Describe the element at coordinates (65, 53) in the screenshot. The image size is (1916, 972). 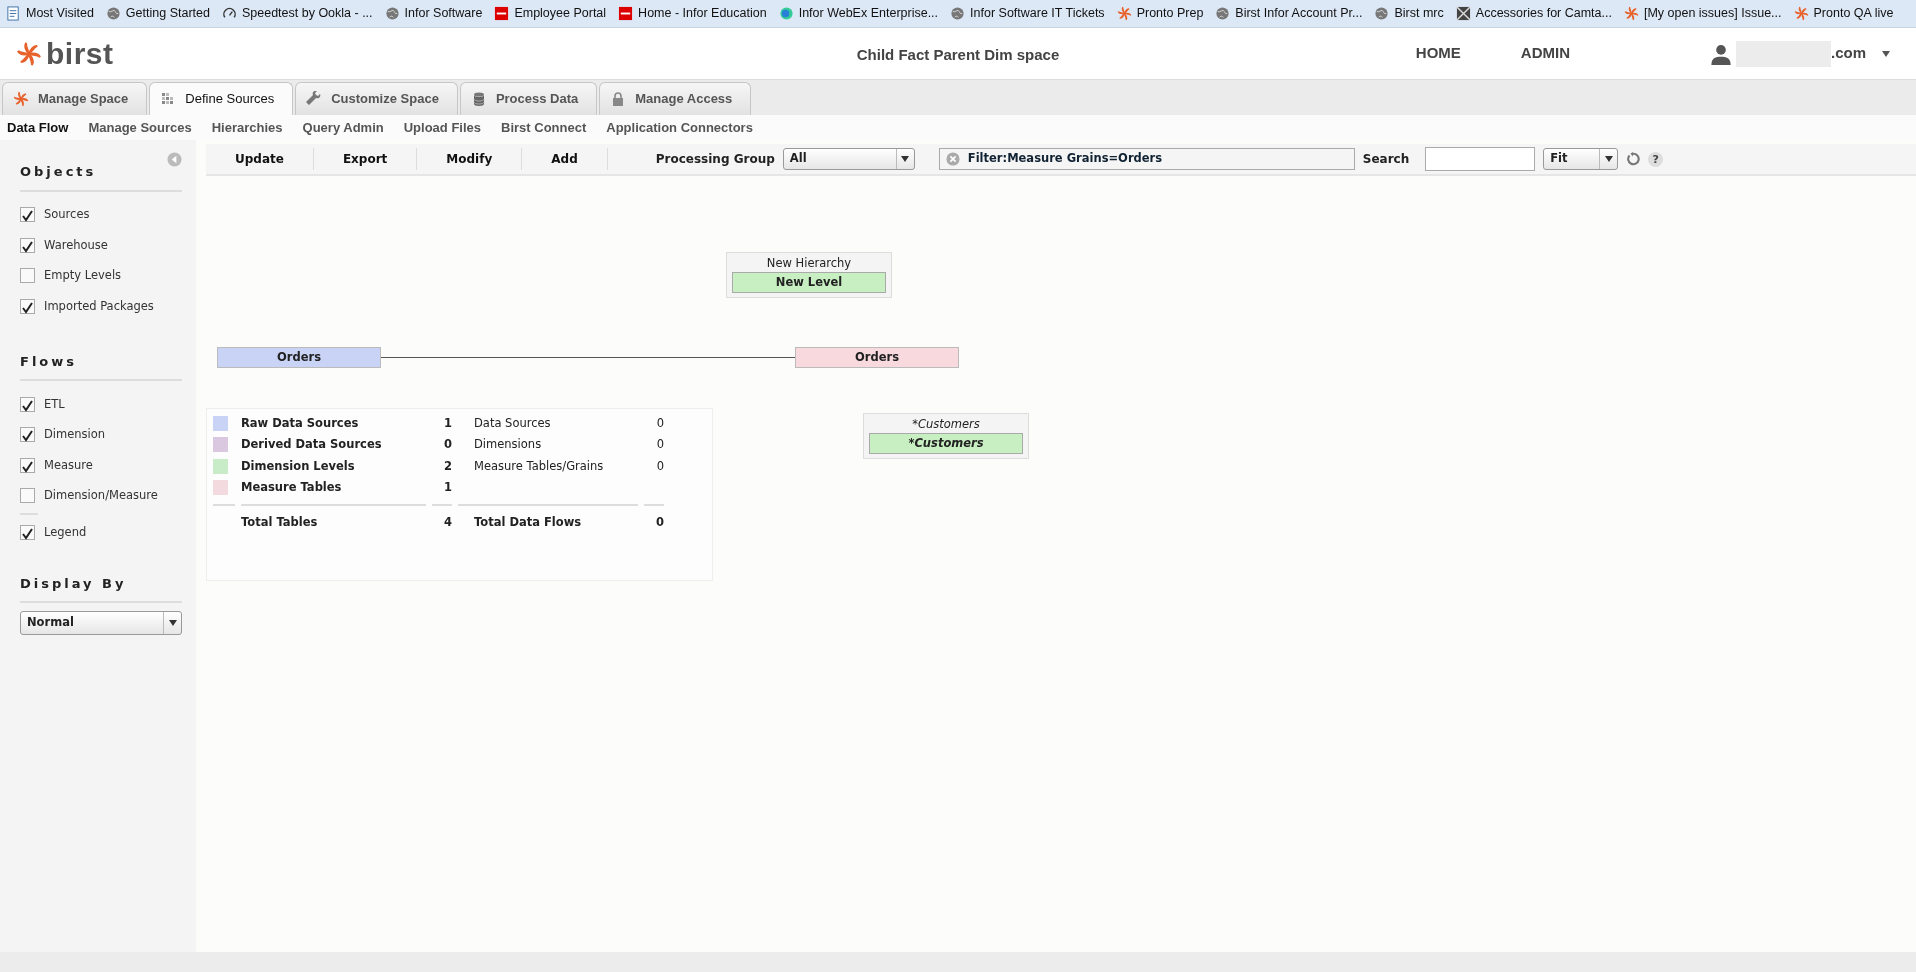
I see `birst-logo: birst` at that location.